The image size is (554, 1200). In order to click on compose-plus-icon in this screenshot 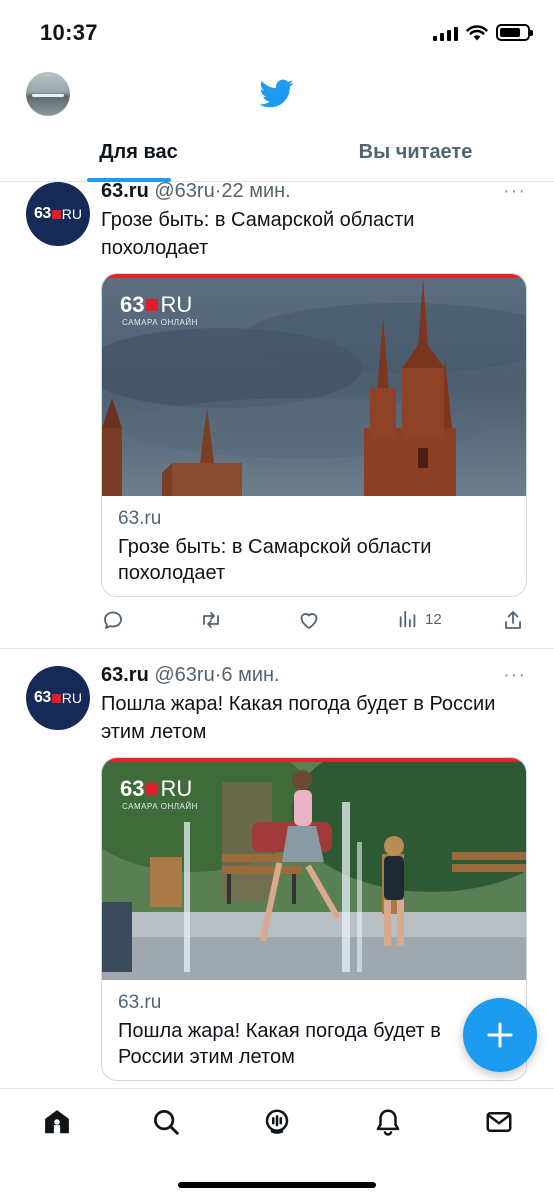, I will do `click(500, 1035)`.